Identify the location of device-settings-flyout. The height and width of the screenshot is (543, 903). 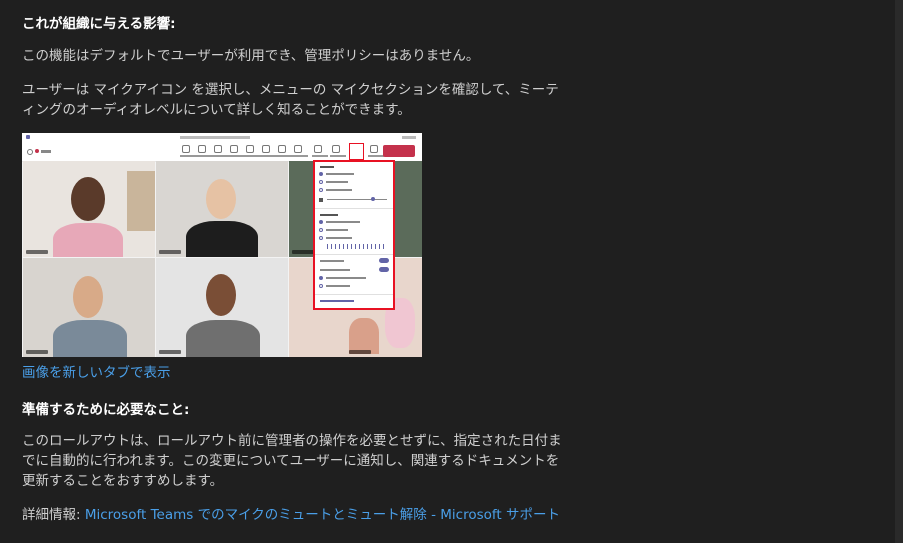
(354, 235).